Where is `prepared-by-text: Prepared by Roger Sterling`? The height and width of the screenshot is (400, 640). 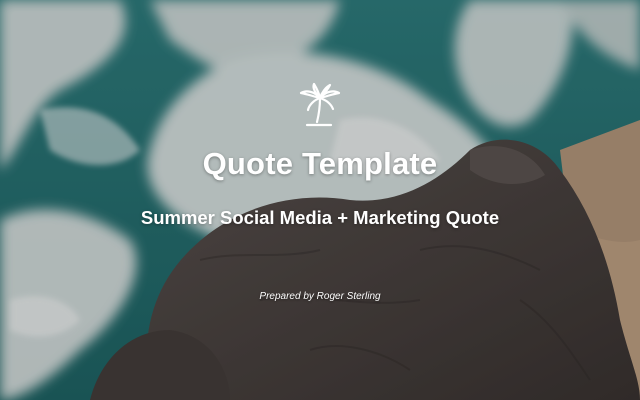
prepared-by-text: Prepared by Roger Sterling is located at coordinates (320, 296).